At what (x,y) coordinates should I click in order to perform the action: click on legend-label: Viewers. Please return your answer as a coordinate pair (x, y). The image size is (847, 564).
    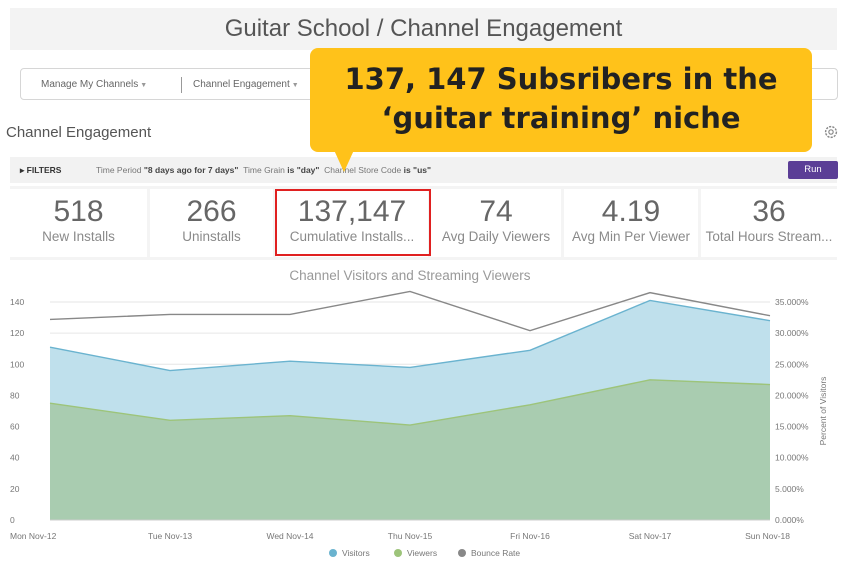
    Looking at the image, I should click on (422, 553).